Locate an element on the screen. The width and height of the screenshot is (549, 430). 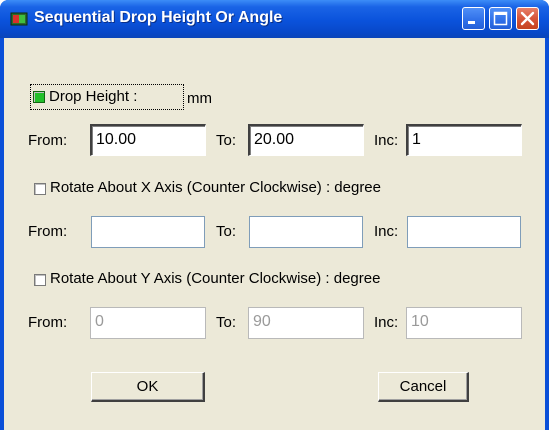
rotate-x-to-field is located at coordinates (306, 232).